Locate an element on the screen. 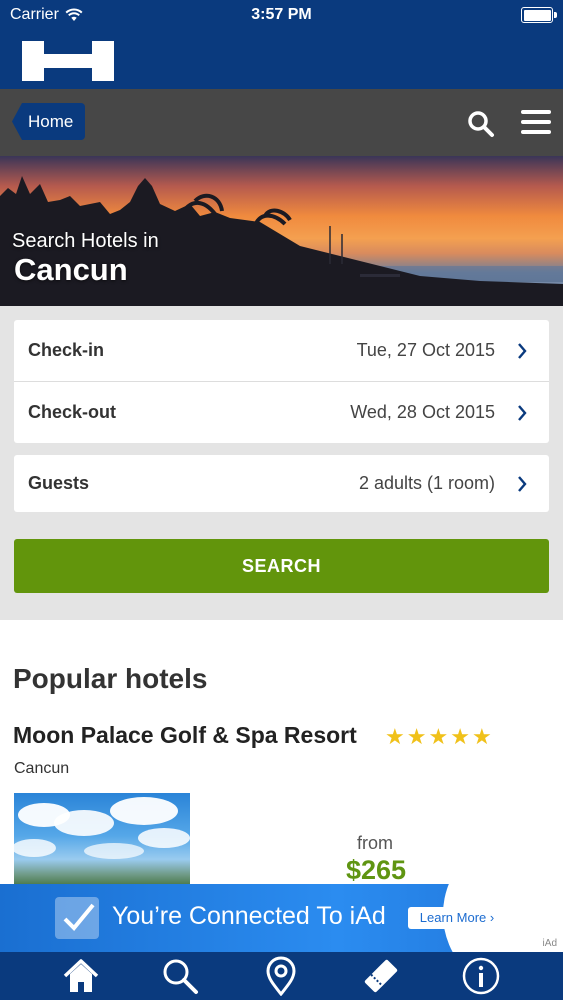 The image size is (563, 1000). checkout-value: Wed, 28 Oct 2015 is located at coordinates (422, 412).